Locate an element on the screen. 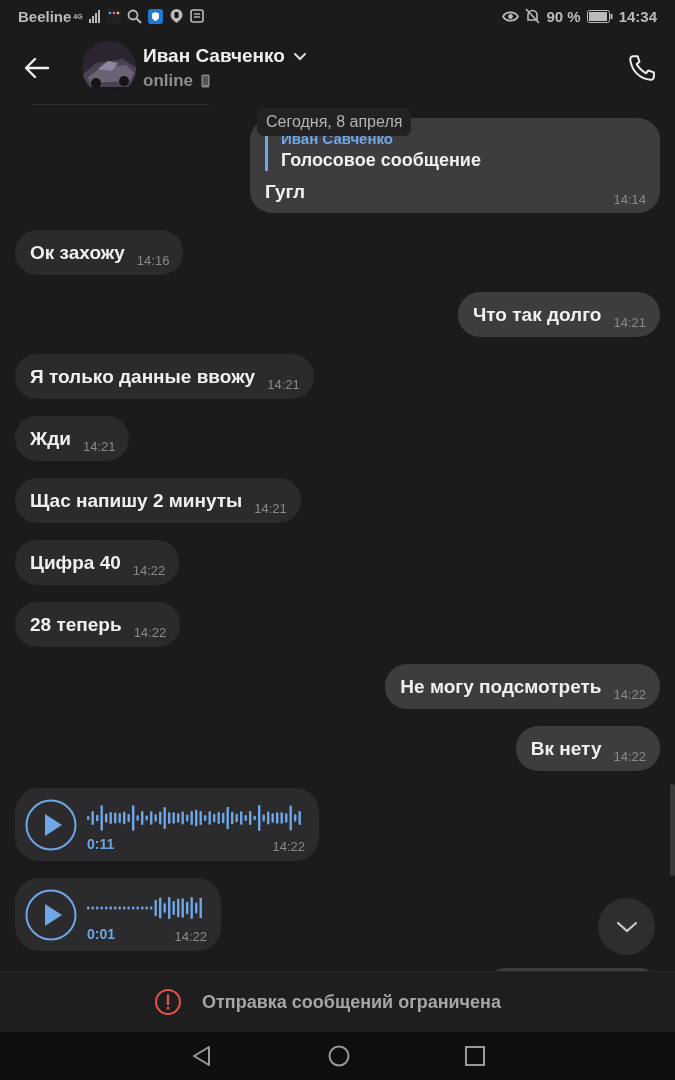  message-text: Жди is located at coordinates (50, 439).